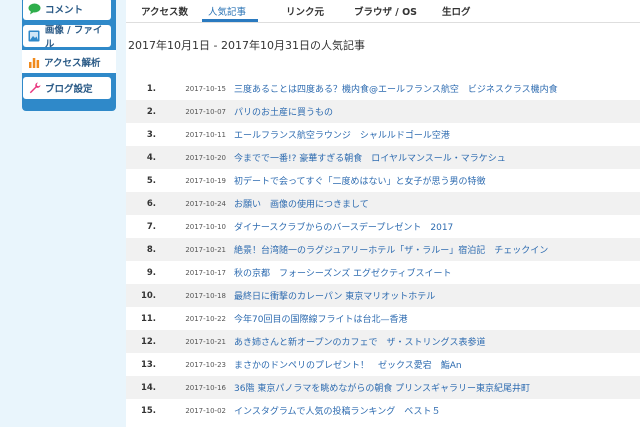  I want to click on article-link: パリのお土産に買うもの, so click(283, 111).